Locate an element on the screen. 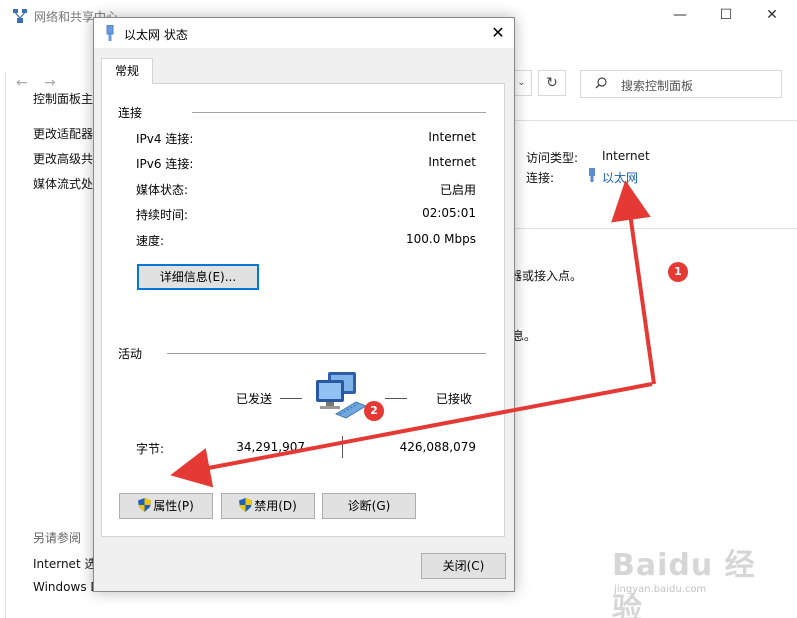 The image size is (797, 618). media-state-value: 已启用 is located at coordinates (457, 190).